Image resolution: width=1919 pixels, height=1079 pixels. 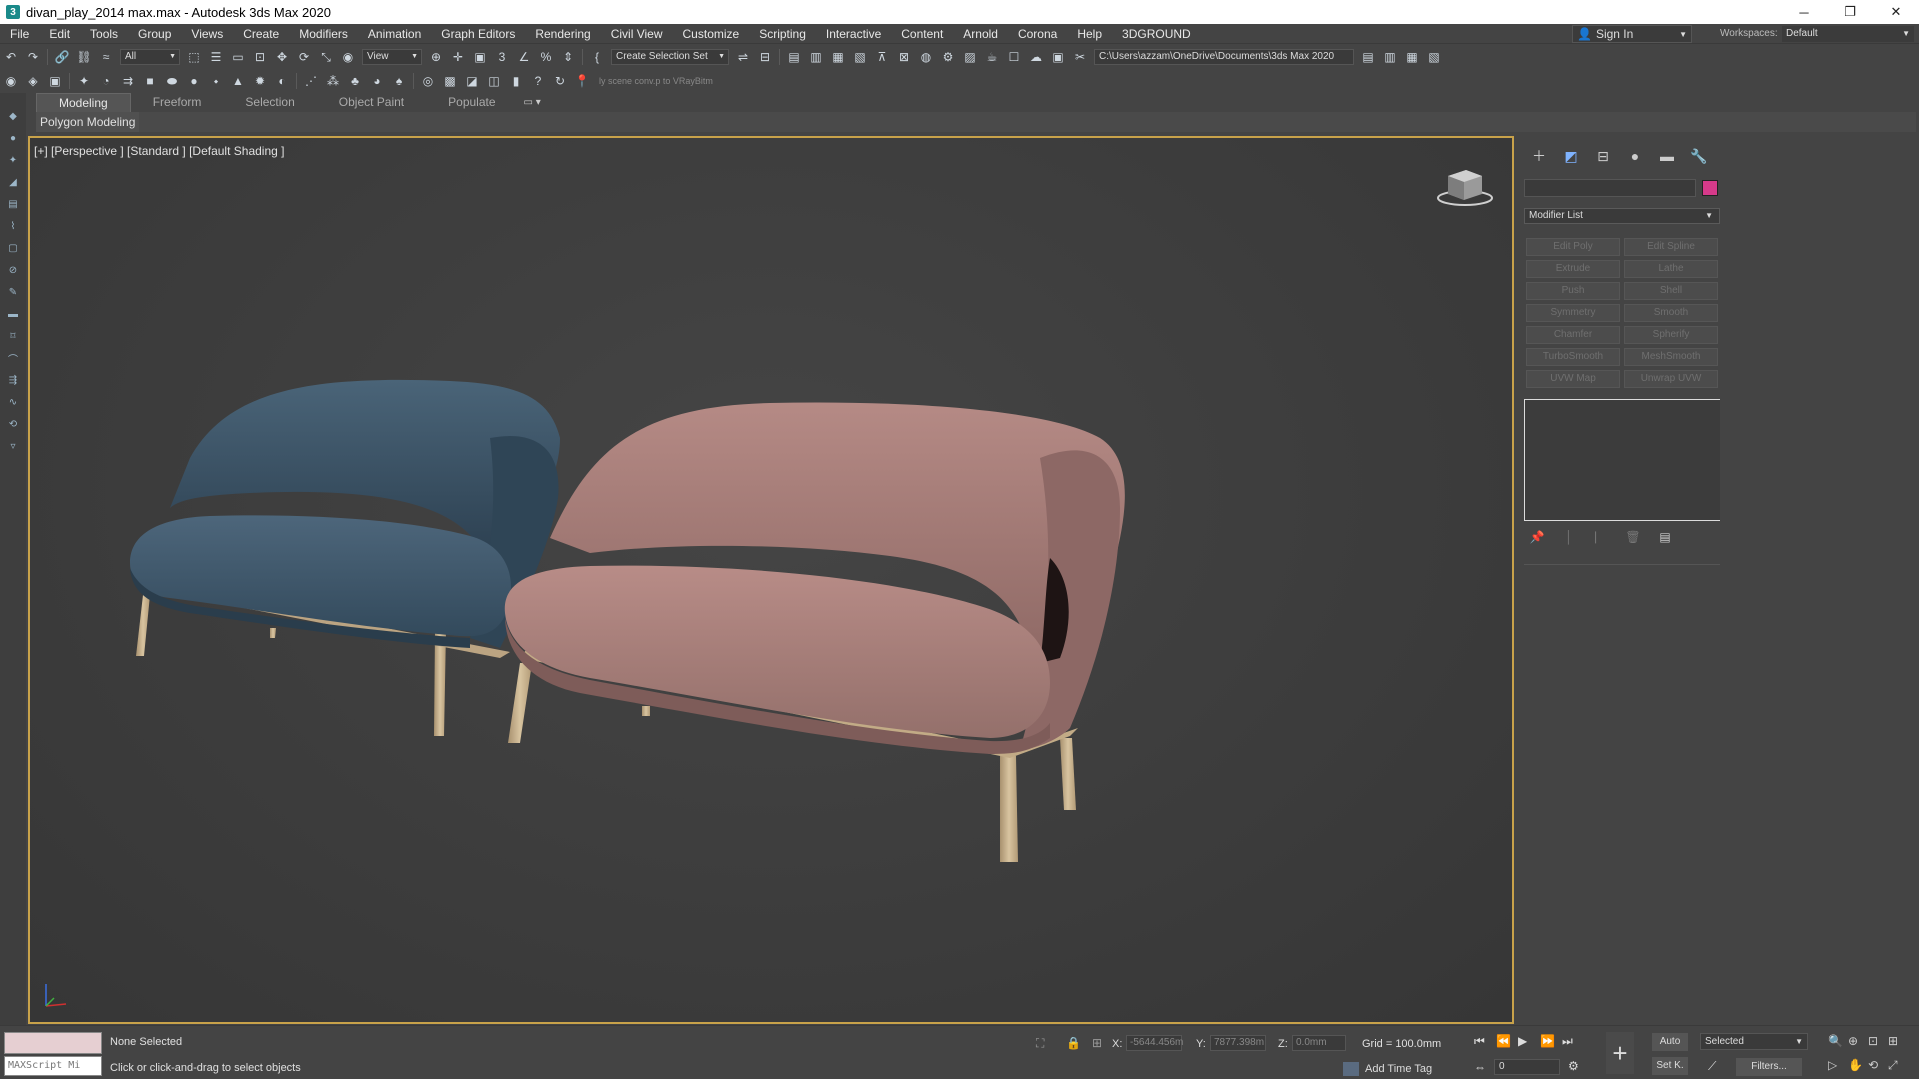 I want to click on ribbon-toggle-icon: ▦, so click(x=838, y=57).